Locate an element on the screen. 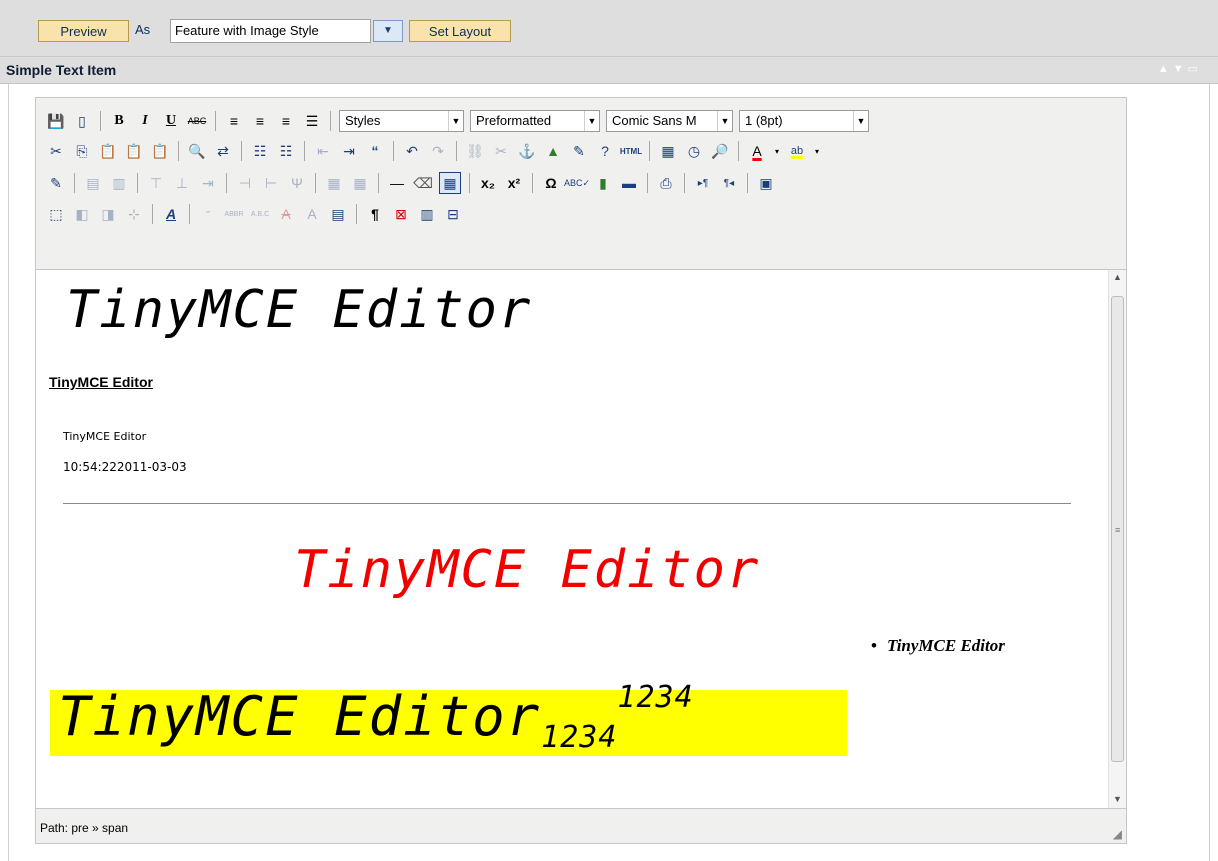 This screenshot has height=861, width=1218. template-icon: ▥ is located at coordinates (427, 214).